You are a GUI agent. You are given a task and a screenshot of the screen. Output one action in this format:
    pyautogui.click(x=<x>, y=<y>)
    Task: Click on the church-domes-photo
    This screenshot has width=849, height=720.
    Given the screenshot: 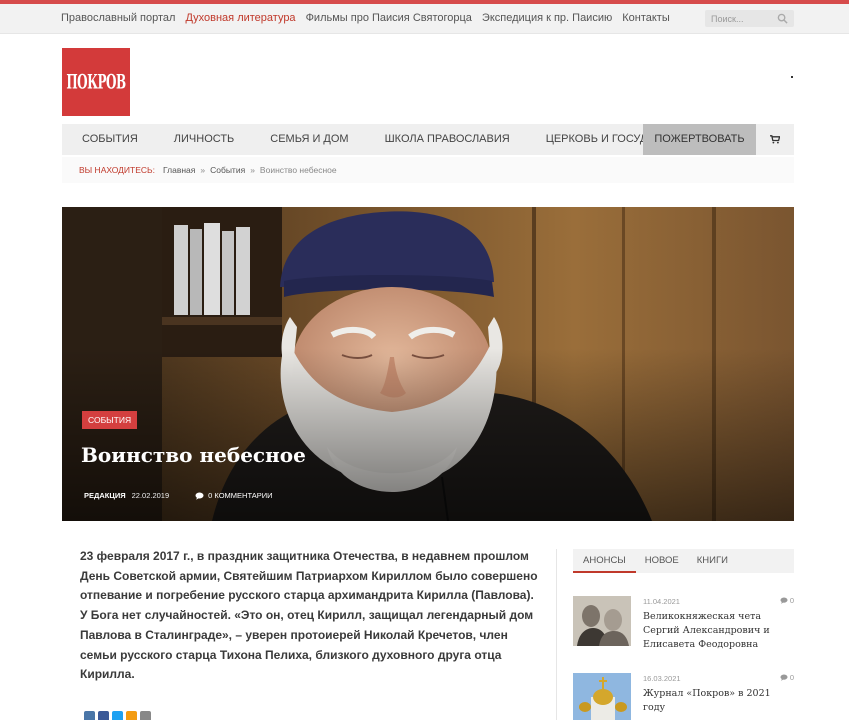 What is the action you would take?
    pyautogui.click(x=602, y=696)
    